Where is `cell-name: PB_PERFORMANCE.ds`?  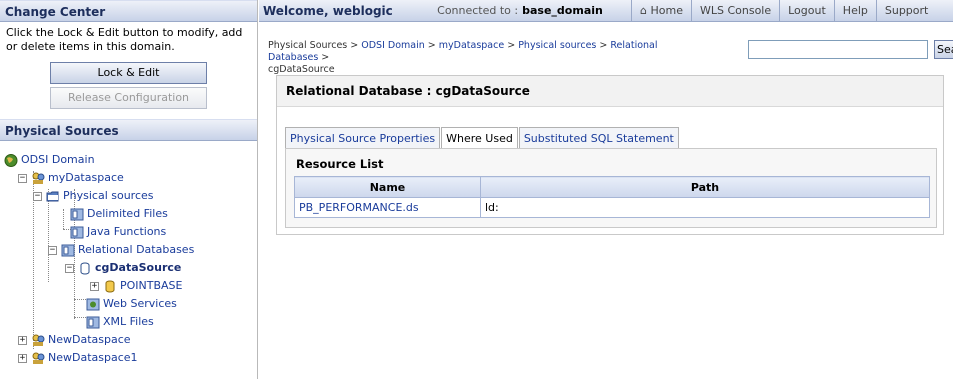 cell-name: PB_PERFORMANCE.ds is located at coordinates (387, 207).